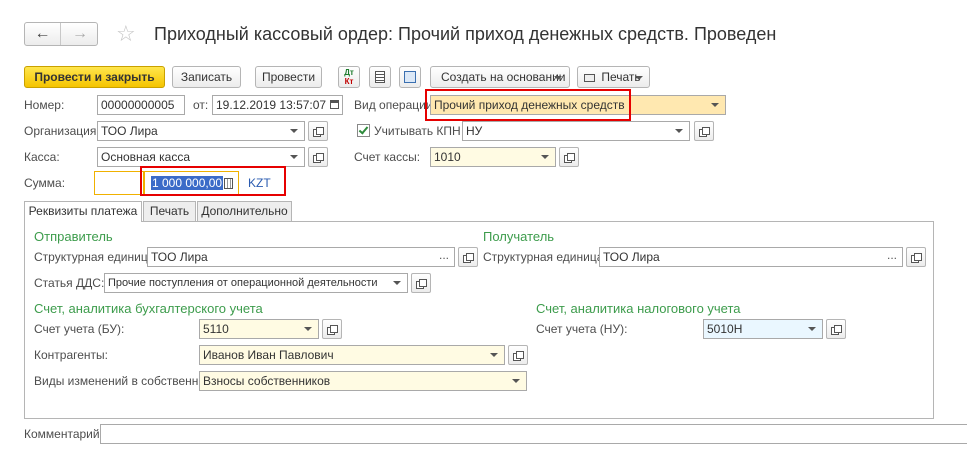  I want to click on cash-account-select: 1010, so click(493, 157).